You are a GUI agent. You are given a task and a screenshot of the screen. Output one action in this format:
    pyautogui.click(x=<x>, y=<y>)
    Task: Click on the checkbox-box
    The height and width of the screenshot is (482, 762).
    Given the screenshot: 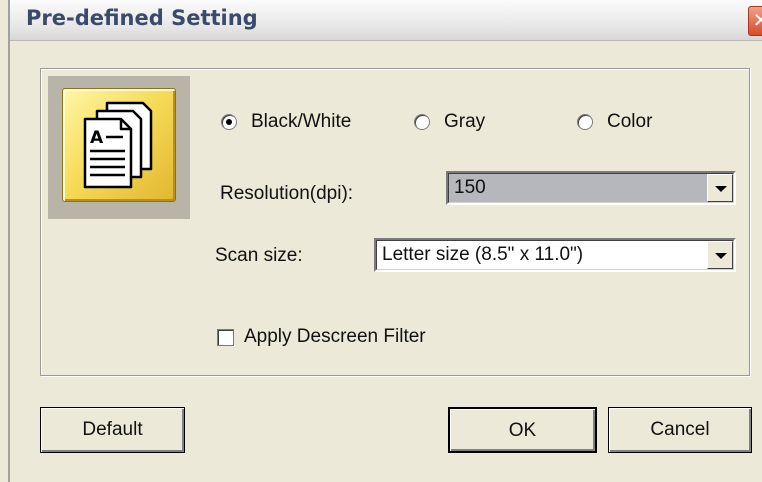 What is the action you would take?
    pyautogui.click(x=225, y=337)
    